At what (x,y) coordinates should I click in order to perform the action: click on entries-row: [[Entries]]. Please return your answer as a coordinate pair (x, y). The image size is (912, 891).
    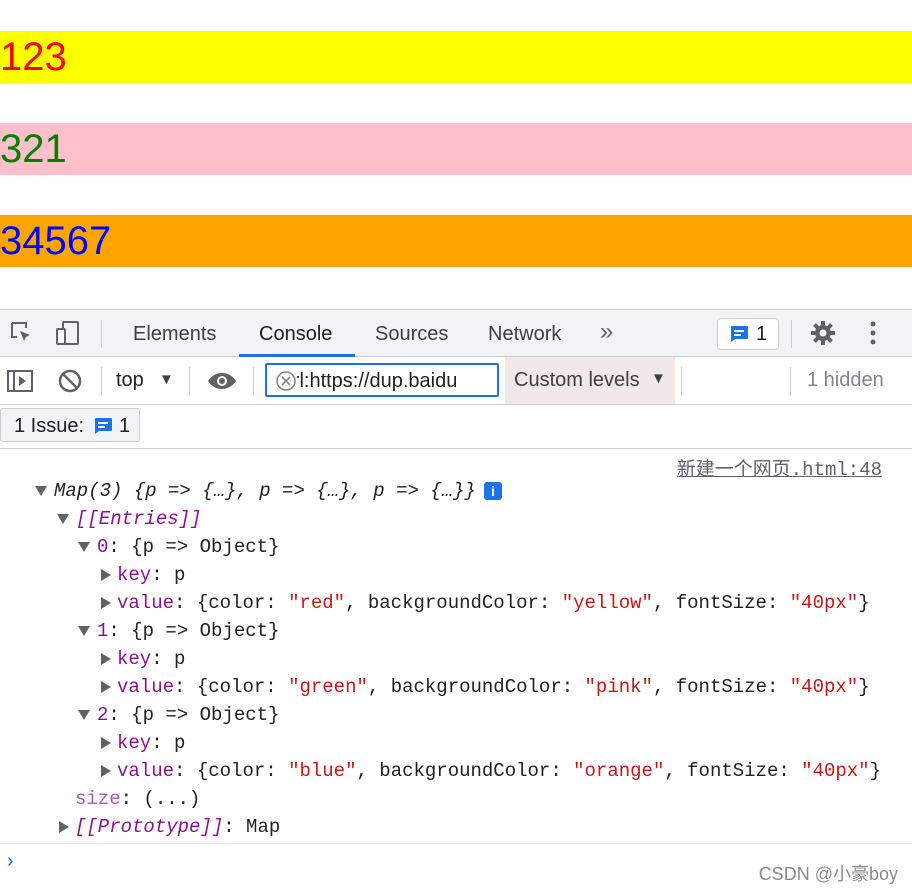
    Looking at the image, I should click on (129, 519).